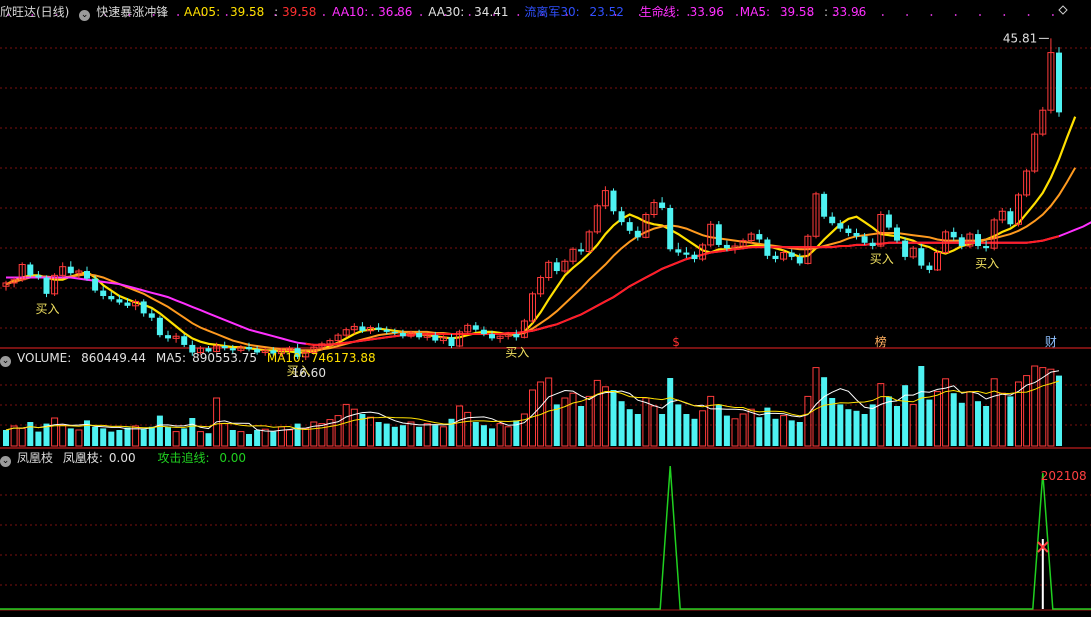 The width and height of the screenshot is (1091, 617). I want to click on chart-annotation: 榜, so click(881, 341).